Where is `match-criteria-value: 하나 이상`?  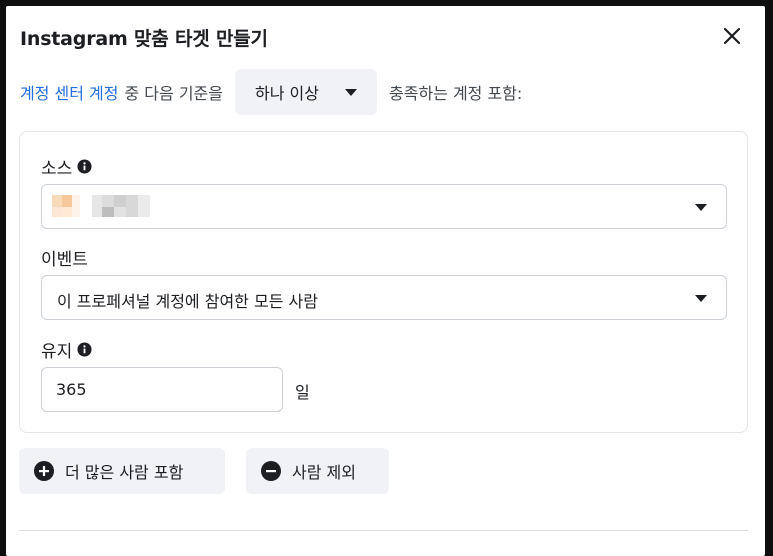
match-criteria-value: 하나 이상 is located at coordinates (287, 93).